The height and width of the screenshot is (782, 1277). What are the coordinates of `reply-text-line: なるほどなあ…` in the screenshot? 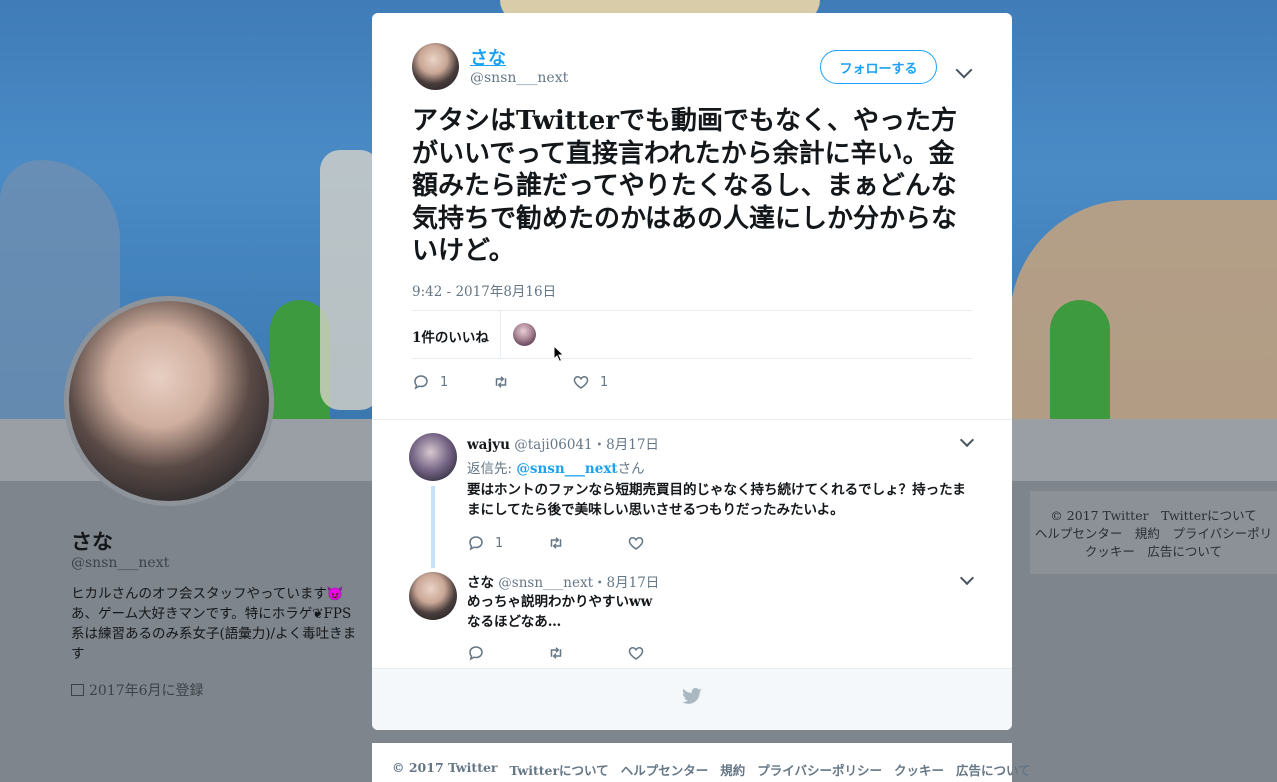 It's located at (514, 622).